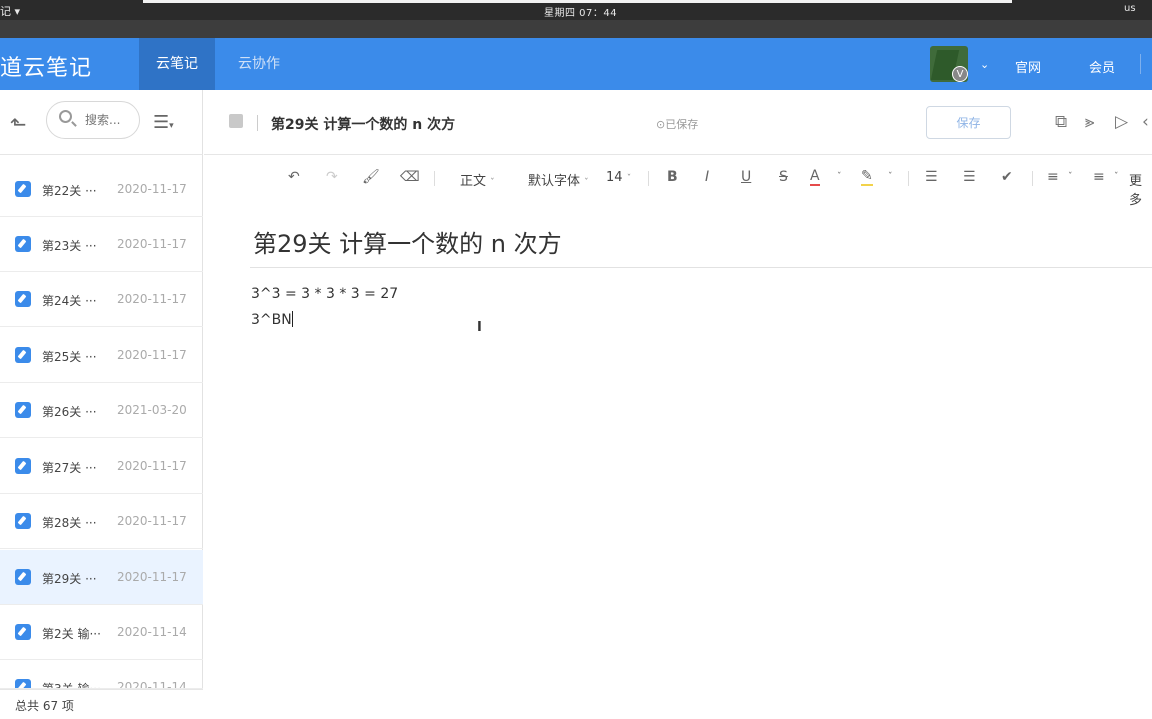  Describe the element at coordinates (1140, 64) in the screenshot. I see `header-divider` at that location.